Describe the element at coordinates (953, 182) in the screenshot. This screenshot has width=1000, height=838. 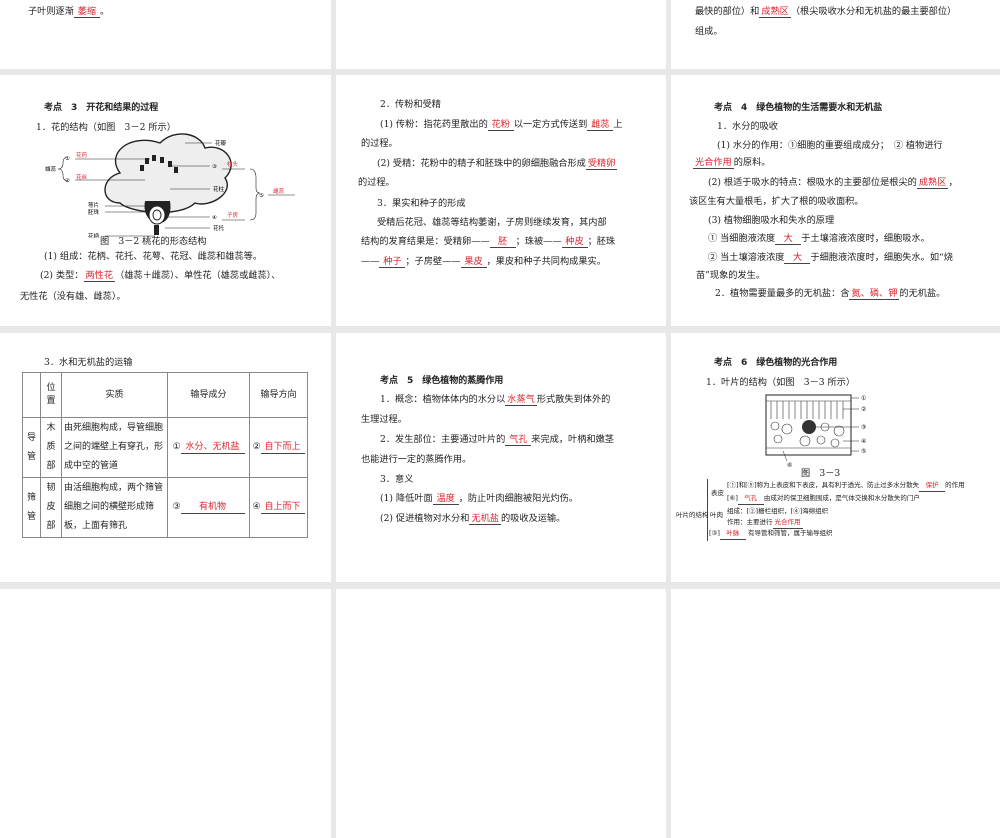
I see `text-segment: ，` at that location.